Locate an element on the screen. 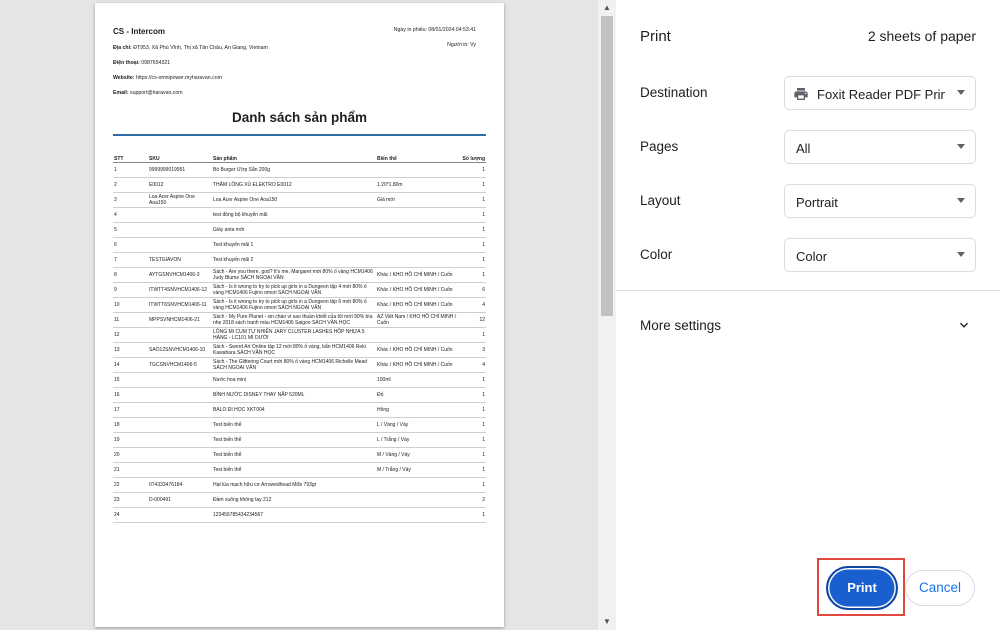 The height and width of the screenshot is (630, 1000). row-qty: 6 is located at coordinates (472, 290).